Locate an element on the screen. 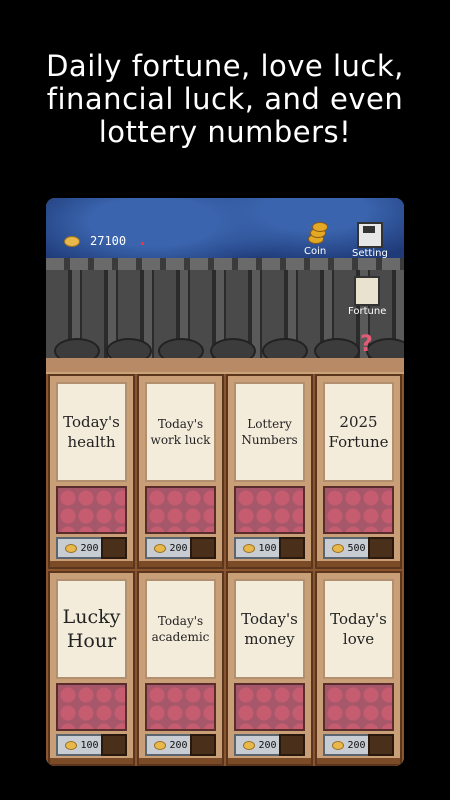 Image resolution: width=450 pixels, height=800 pixels. coin-balance: 27100 is located at coordinates (95, 241).